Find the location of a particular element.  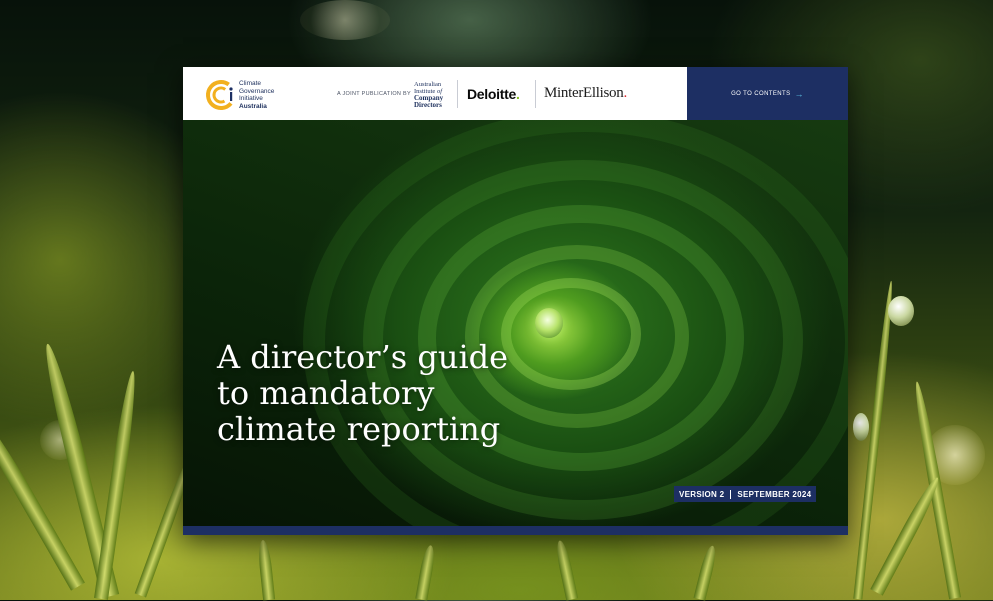

deloitte-logo: Deloitte. is located at coordinates (493, 94).